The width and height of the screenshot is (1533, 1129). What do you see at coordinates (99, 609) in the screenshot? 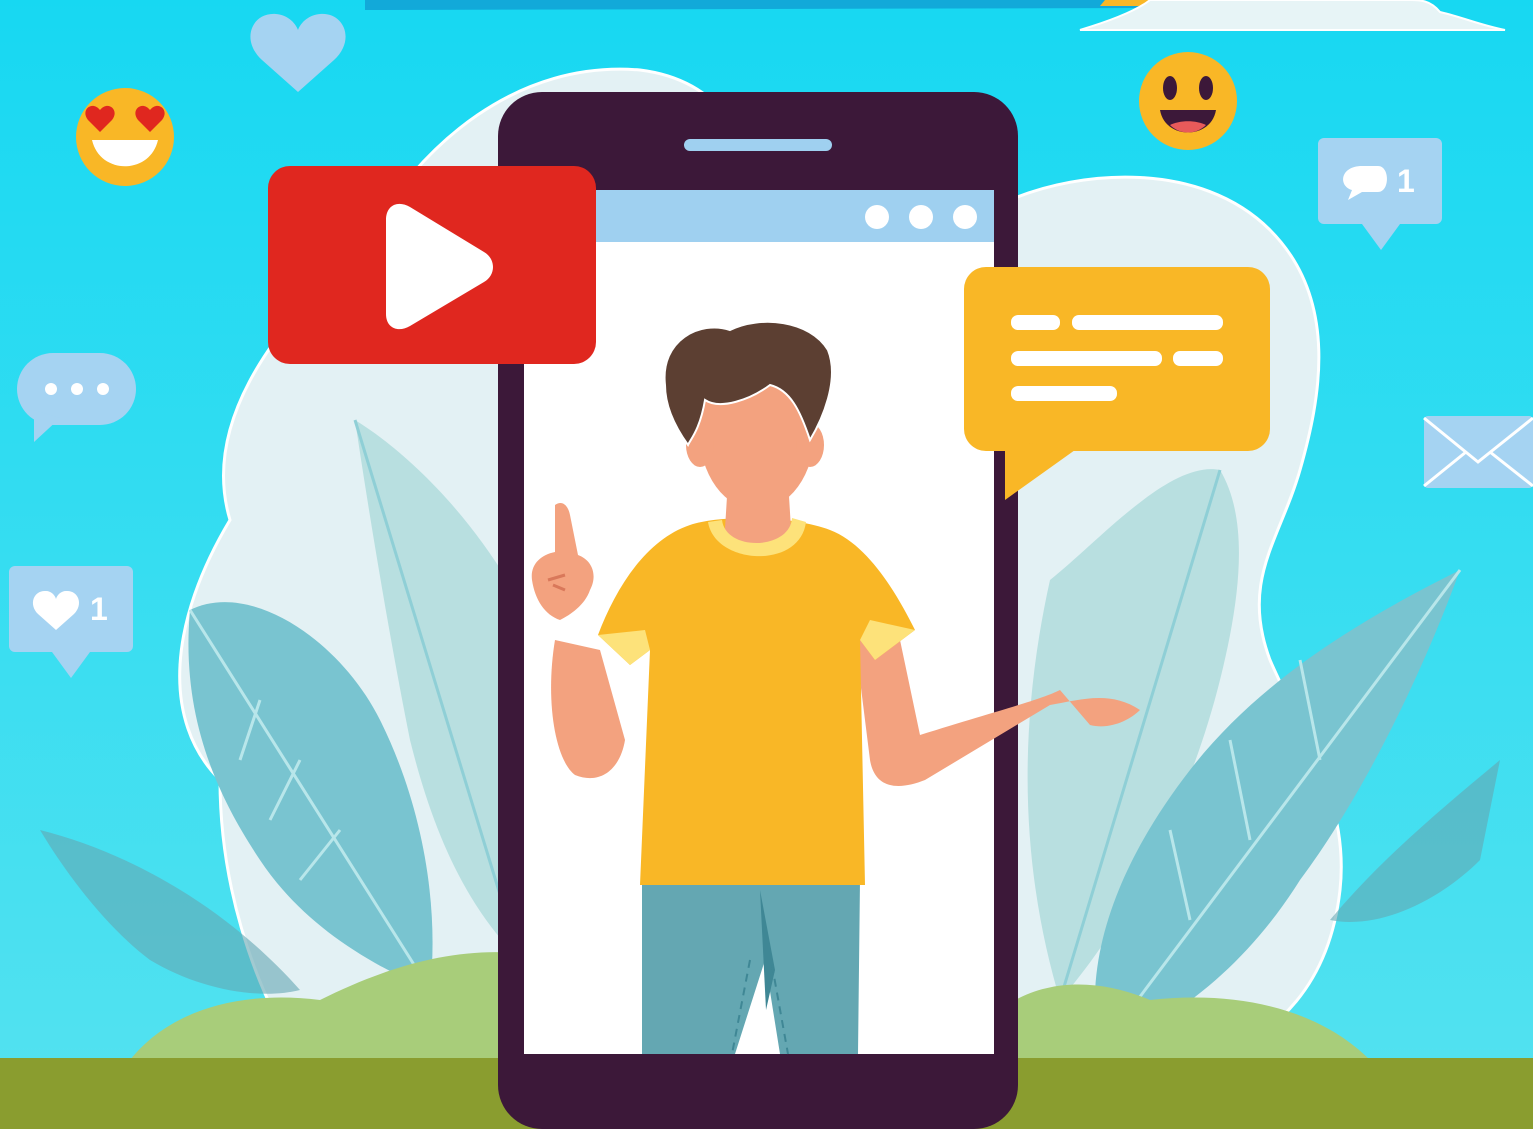
I see `like-count: 1` at bounding box center [99, 609].